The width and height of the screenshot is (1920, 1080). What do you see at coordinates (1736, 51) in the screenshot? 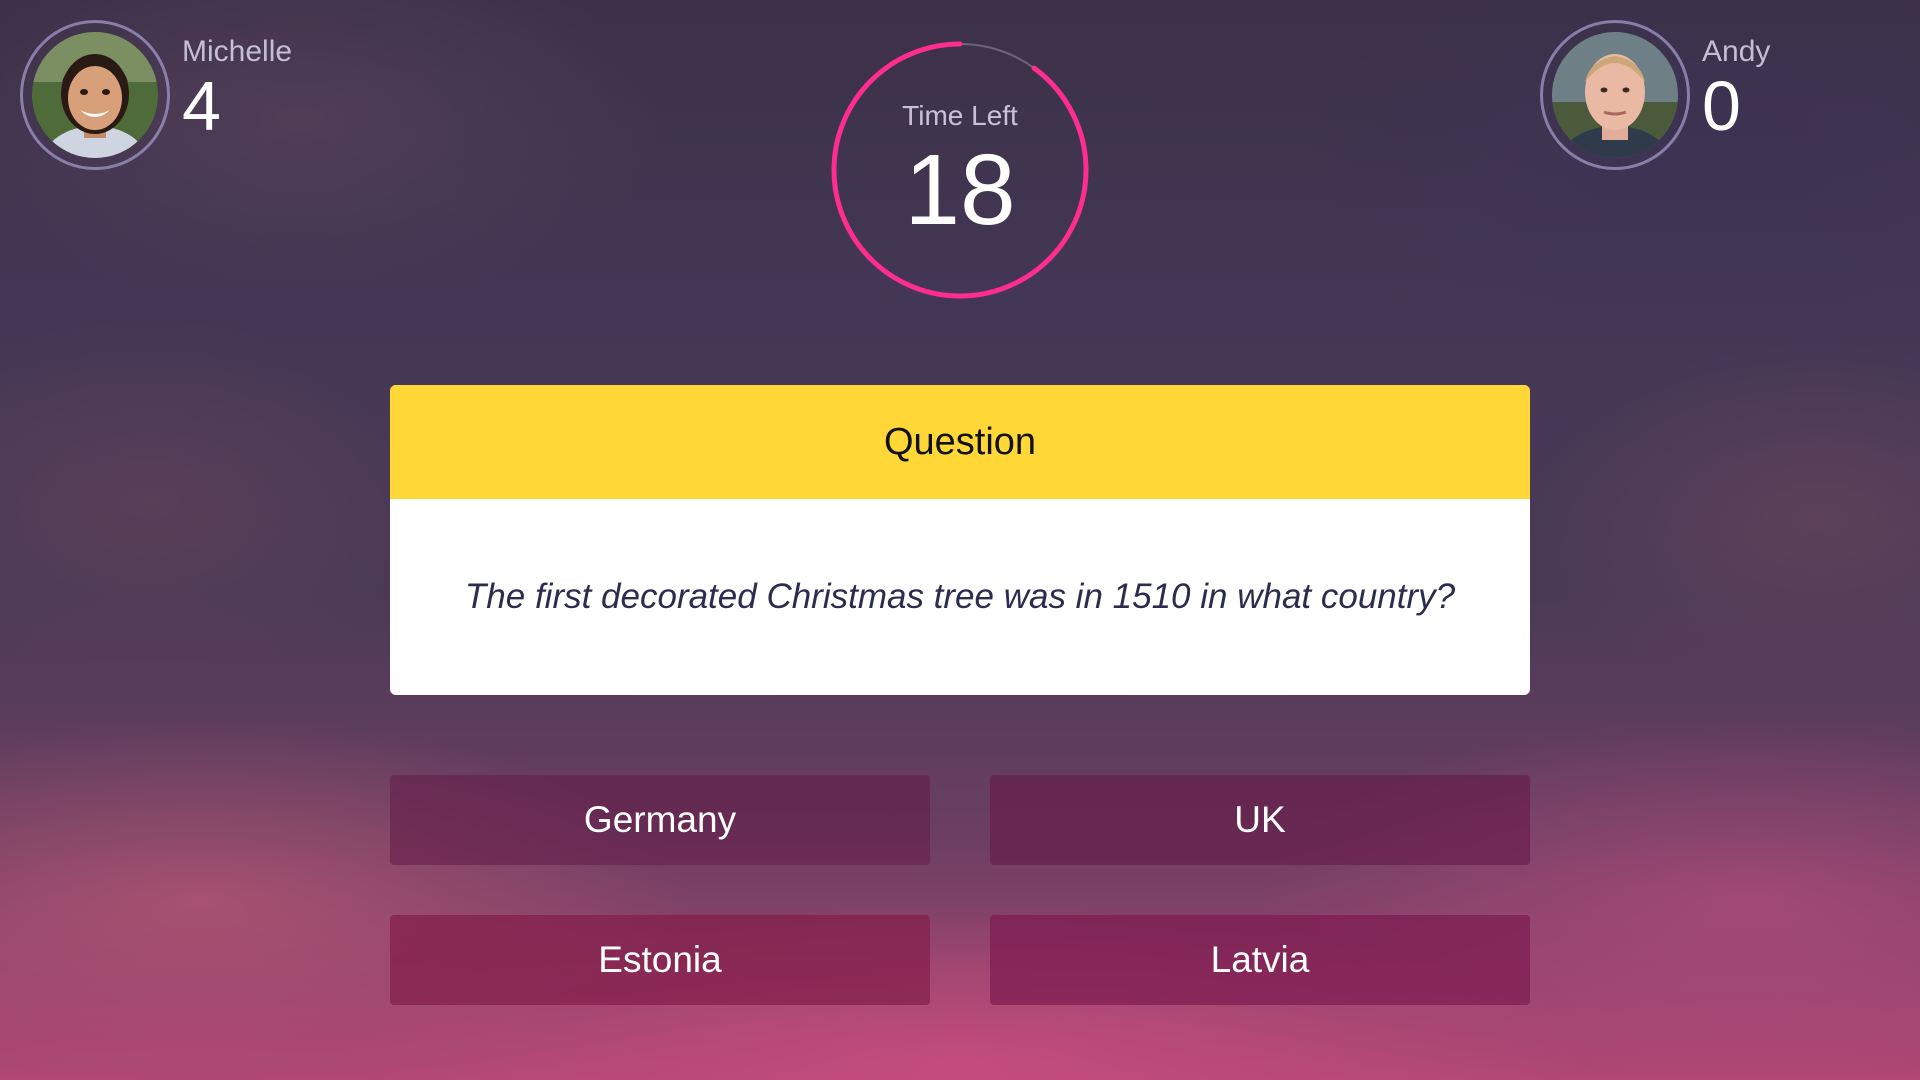
I see `player-name: Andy` at bounding box center [1736, 51].